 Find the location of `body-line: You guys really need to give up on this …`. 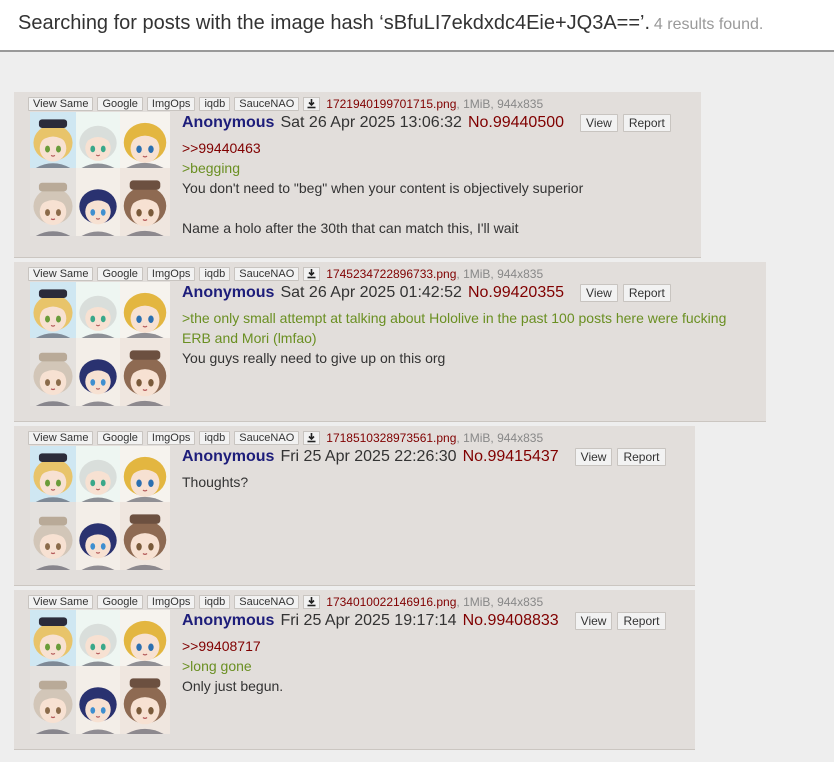

body-line: You guys really need to give up on this … is located at coordinates (314, 358).